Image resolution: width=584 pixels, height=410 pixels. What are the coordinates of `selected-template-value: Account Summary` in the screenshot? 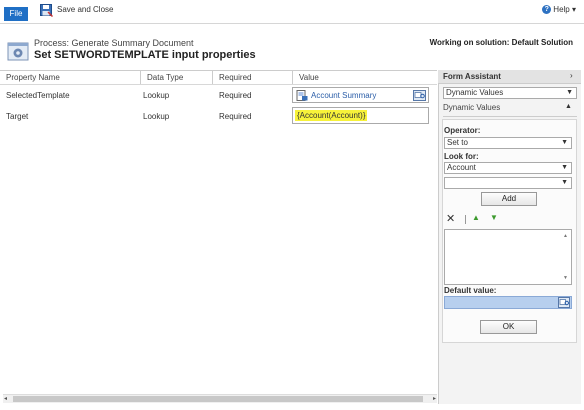 It's located at (343, 95).